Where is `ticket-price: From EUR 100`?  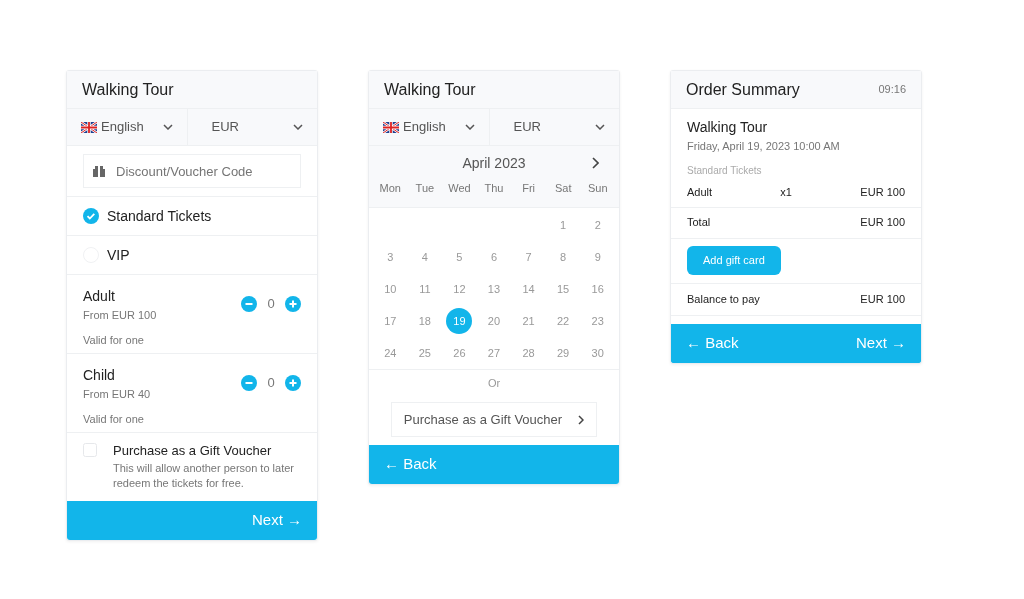
ticket-price: From EUR 100 is located at coordinates (120, 315).